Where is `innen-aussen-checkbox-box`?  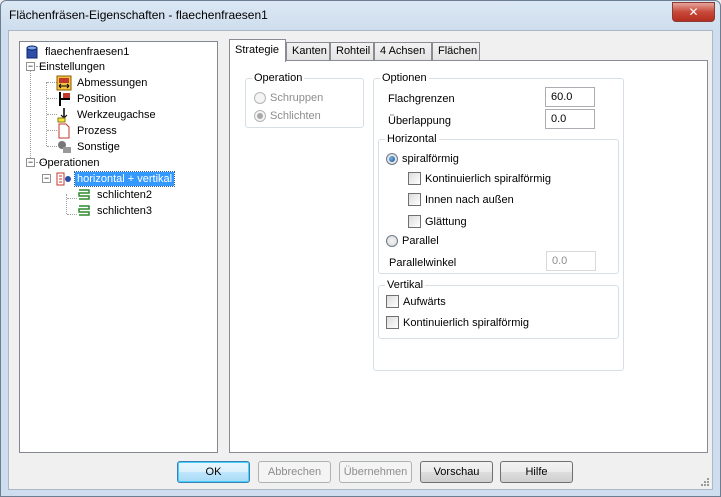
innen-aussen-checkbox-box is located at coordinates (414, 199).